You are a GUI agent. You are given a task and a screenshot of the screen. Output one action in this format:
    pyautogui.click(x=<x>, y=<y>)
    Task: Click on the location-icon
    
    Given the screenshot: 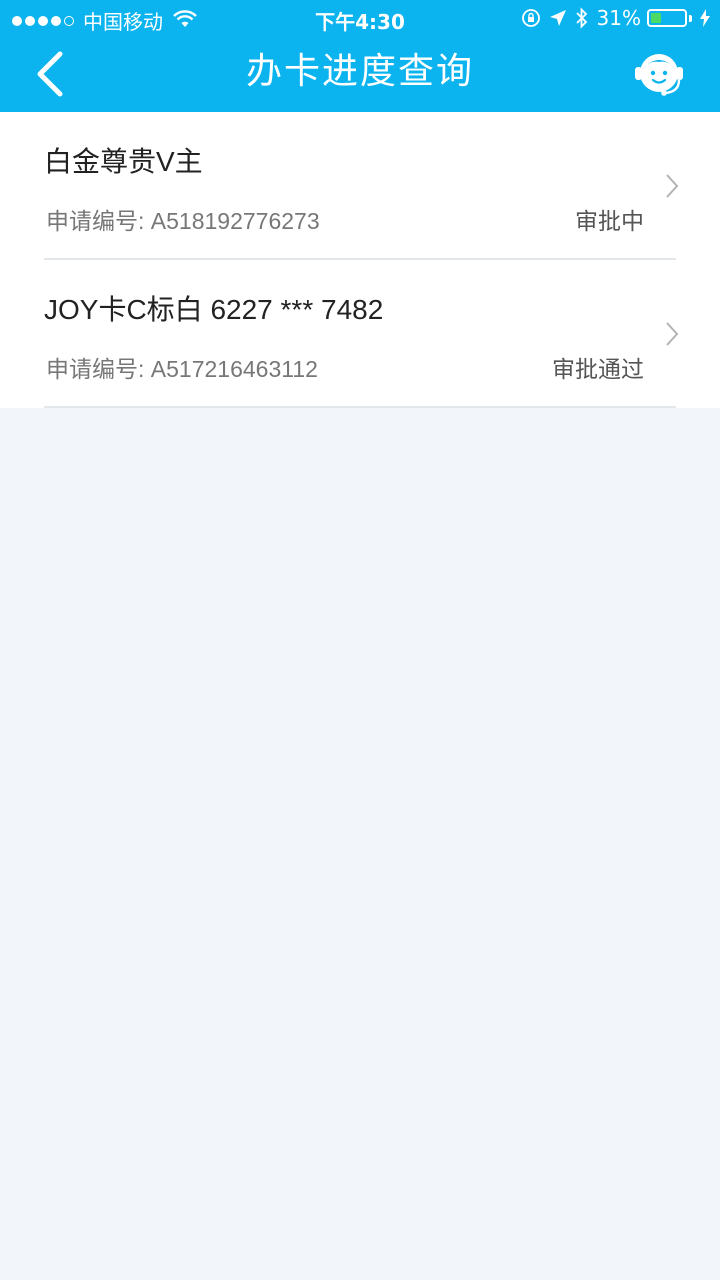 What is the action you would take?
    pyautogui.click(x=558, y=18)
    